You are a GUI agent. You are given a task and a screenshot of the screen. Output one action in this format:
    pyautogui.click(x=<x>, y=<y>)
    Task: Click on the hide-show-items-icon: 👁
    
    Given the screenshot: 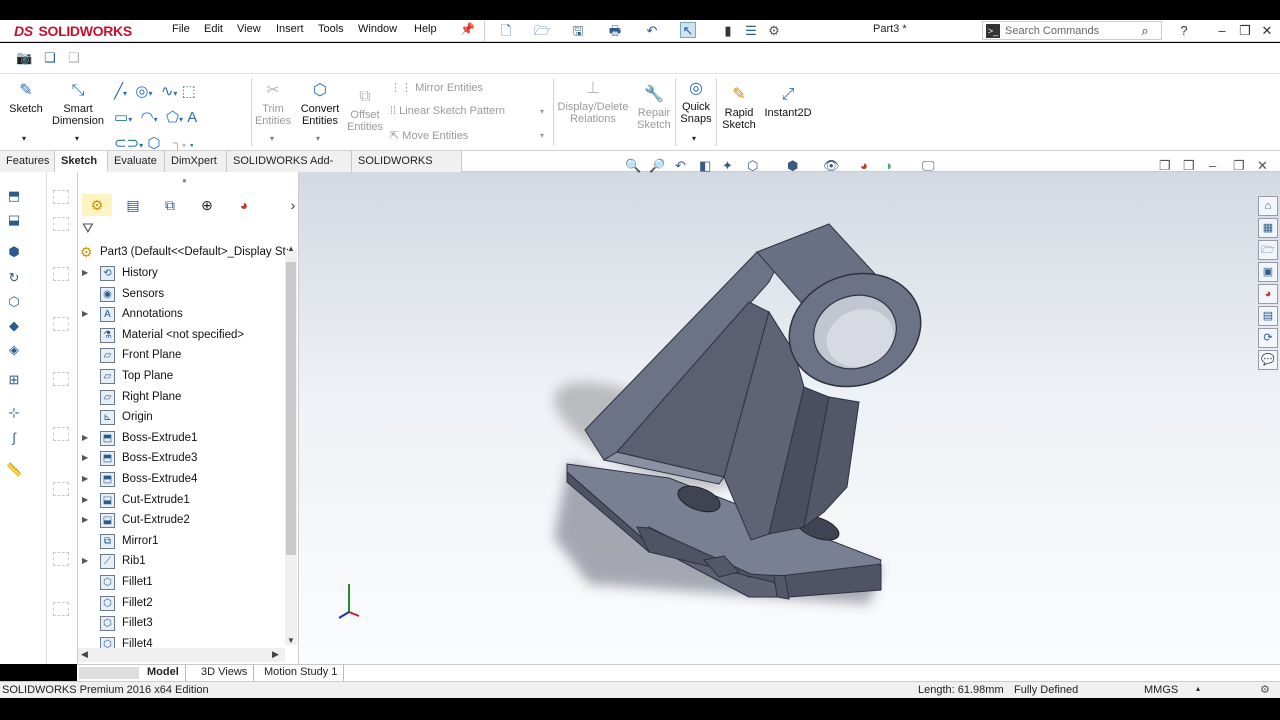 What is the action you would take?
    pyautogui.click(x=831, y=166)
    